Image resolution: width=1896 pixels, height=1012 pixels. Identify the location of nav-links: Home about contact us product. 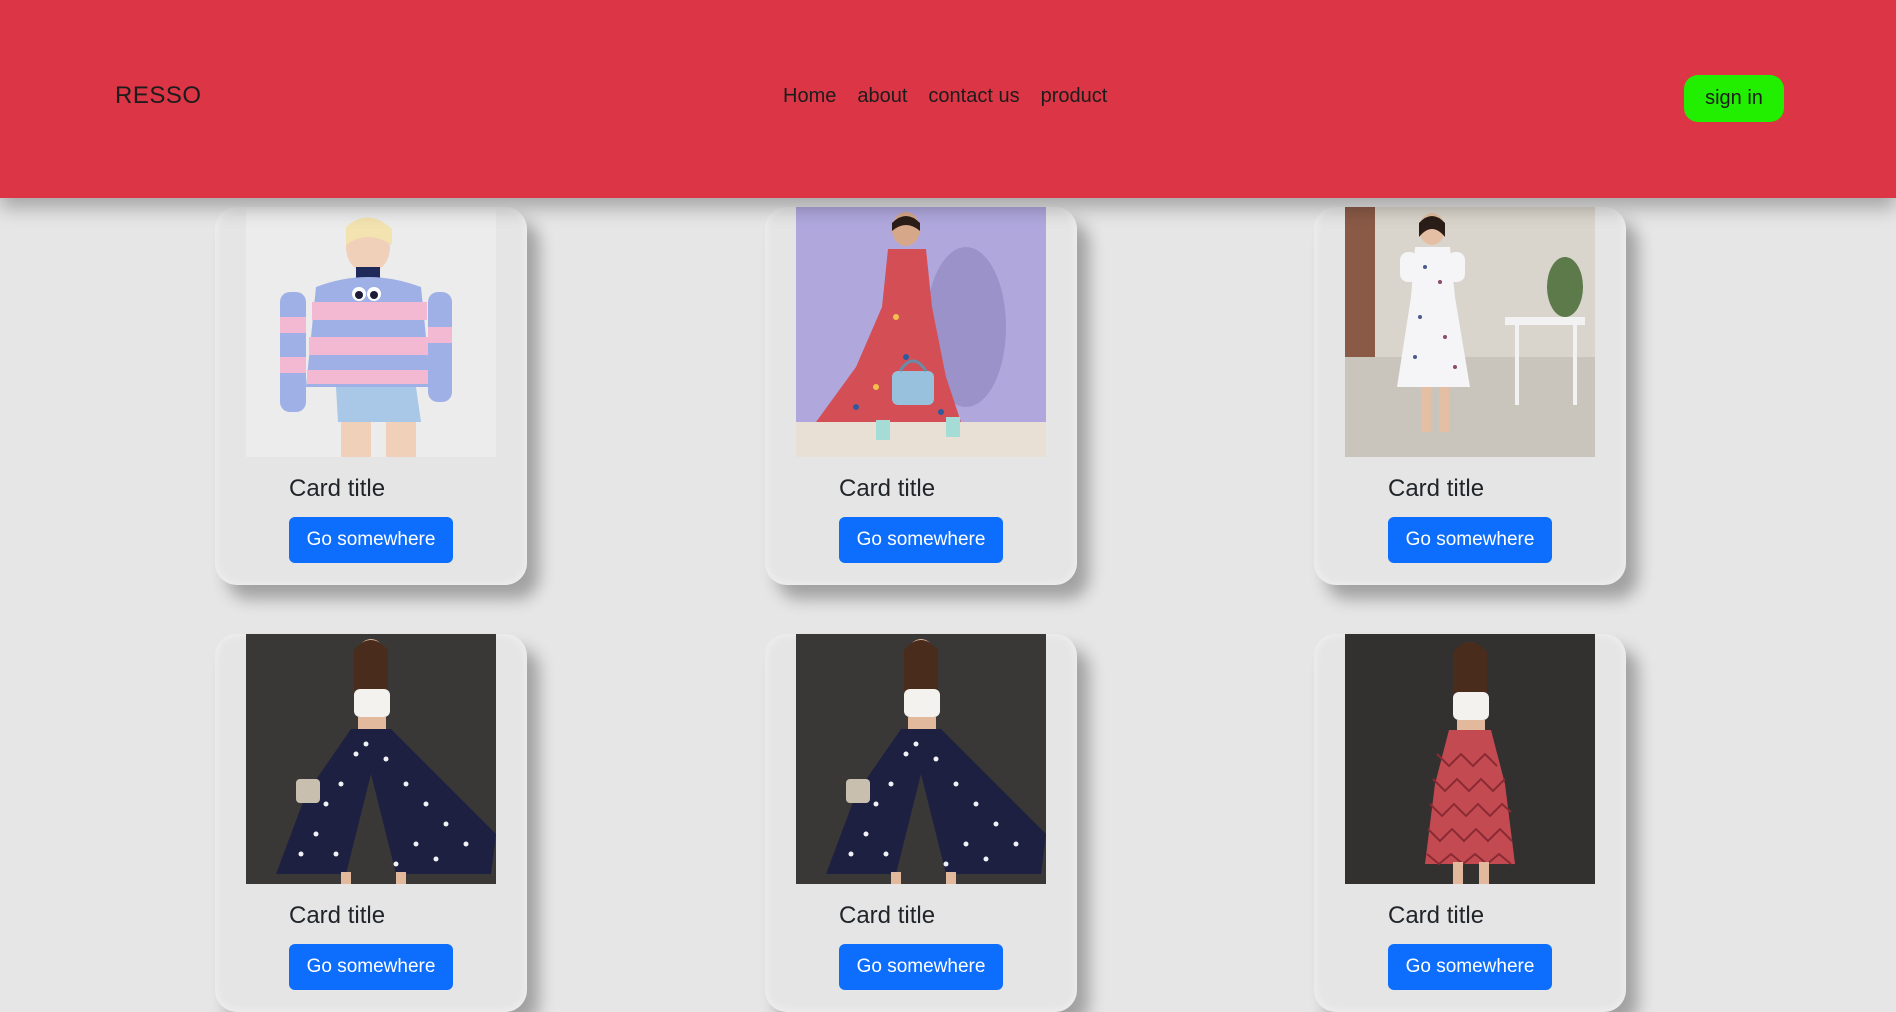
(945, 96).